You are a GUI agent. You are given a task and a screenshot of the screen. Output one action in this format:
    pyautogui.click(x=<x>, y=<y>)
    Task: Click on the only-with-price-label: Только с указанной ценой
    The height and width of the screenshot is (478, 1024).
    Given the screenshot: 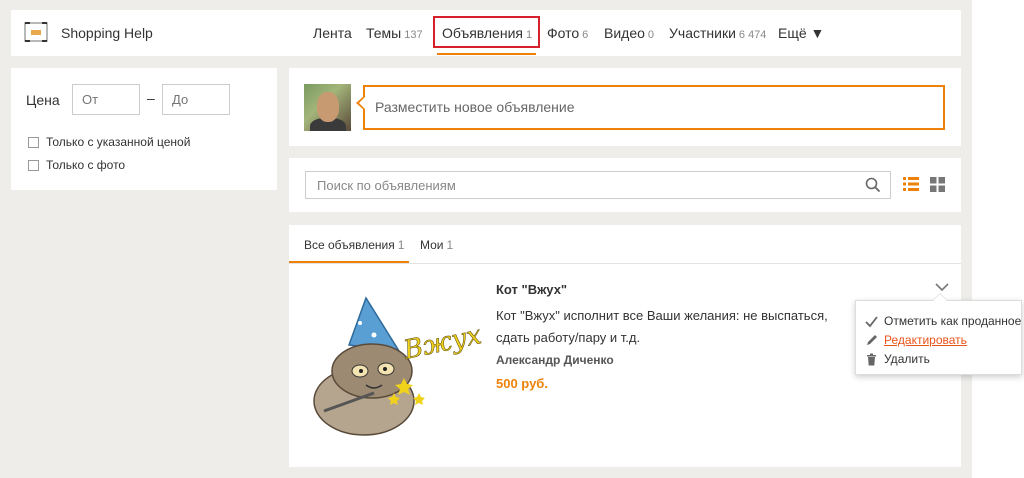 What is the action you would take?
    pyautogui.click(x=118, y=142)
    